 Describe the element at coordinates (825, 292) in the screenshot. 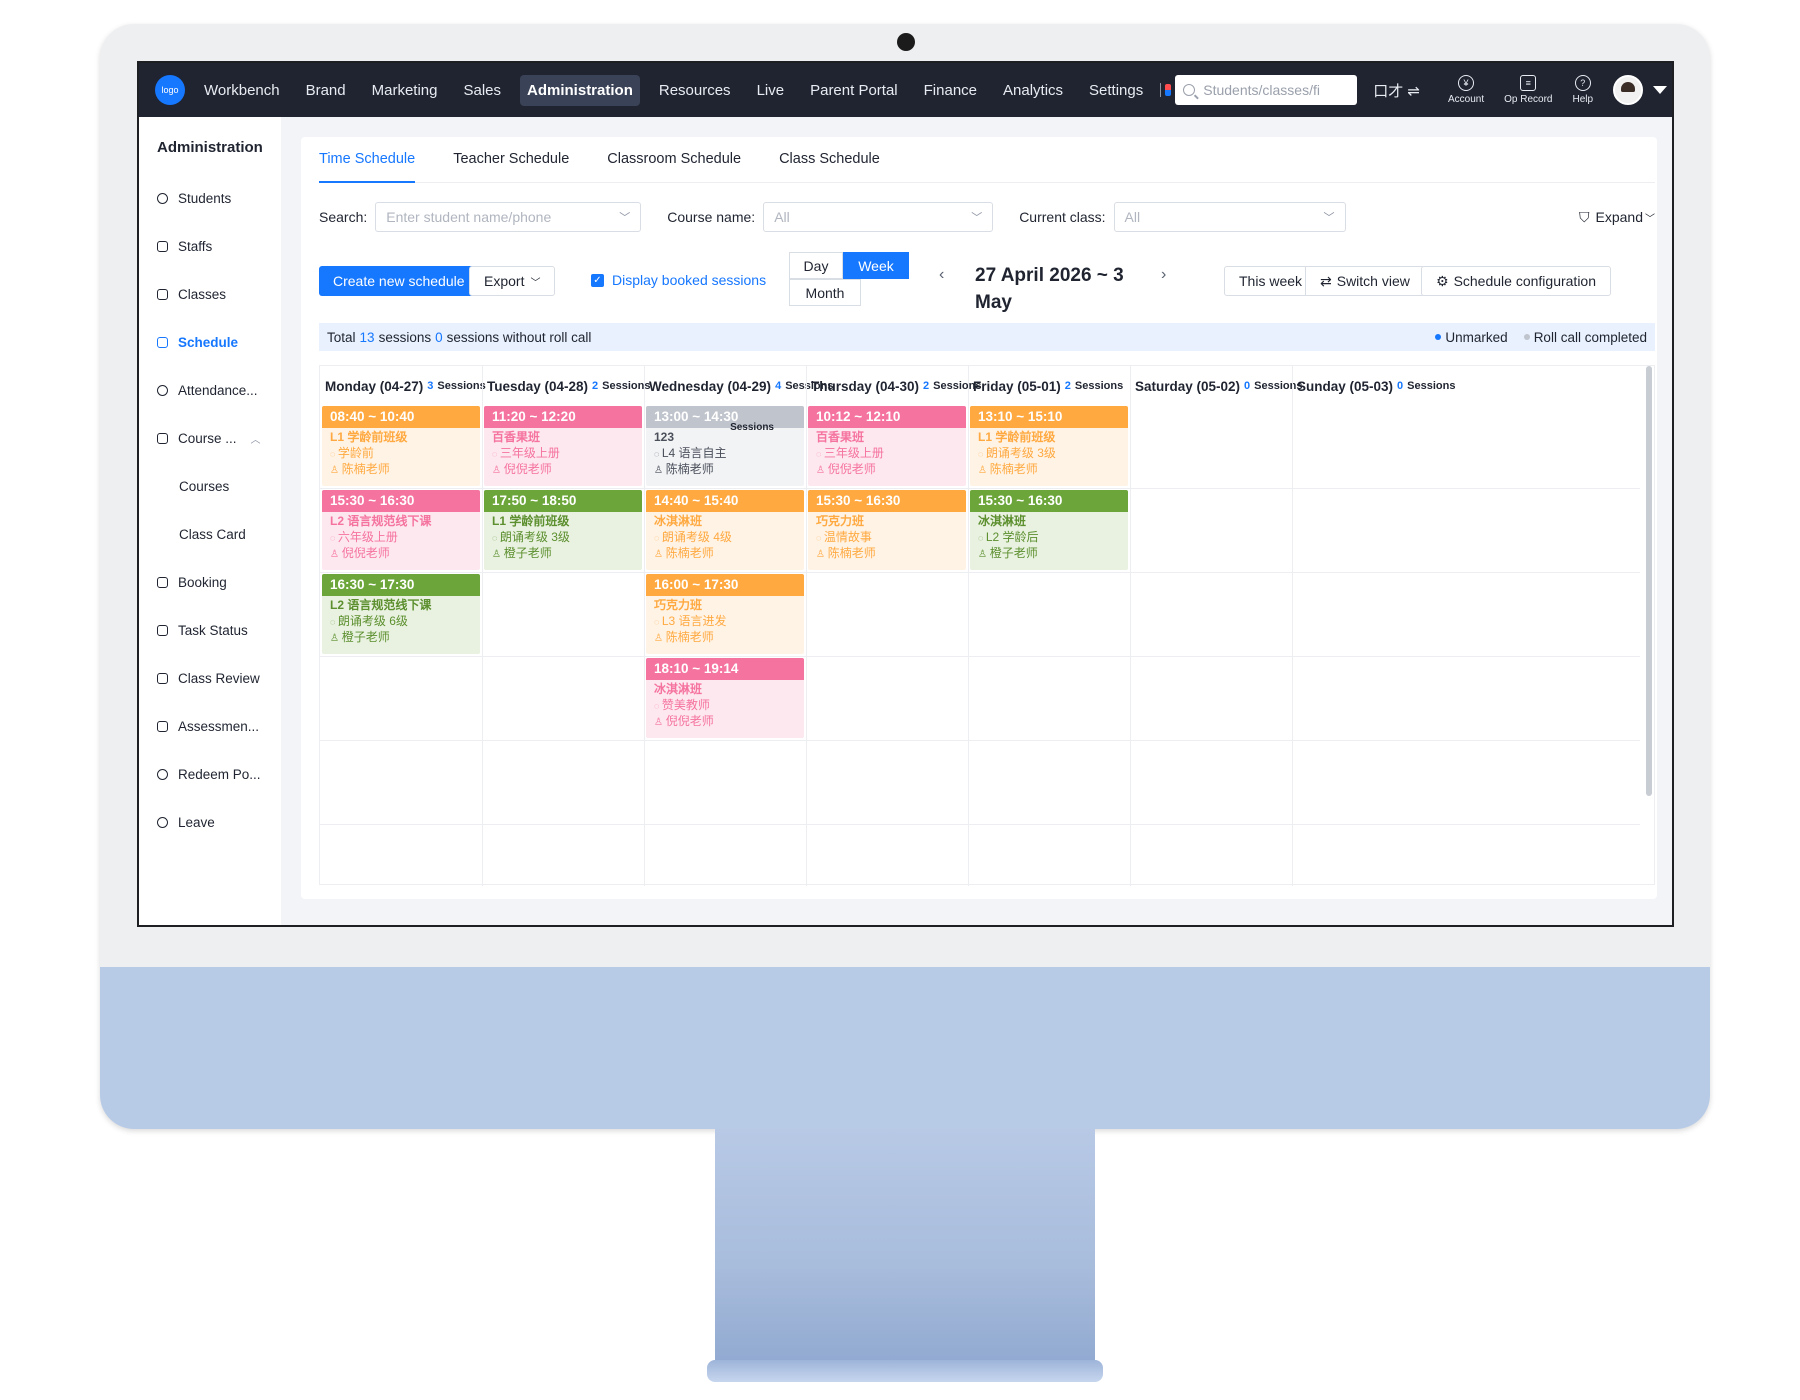

I see `view-month-button: Month` at that location.